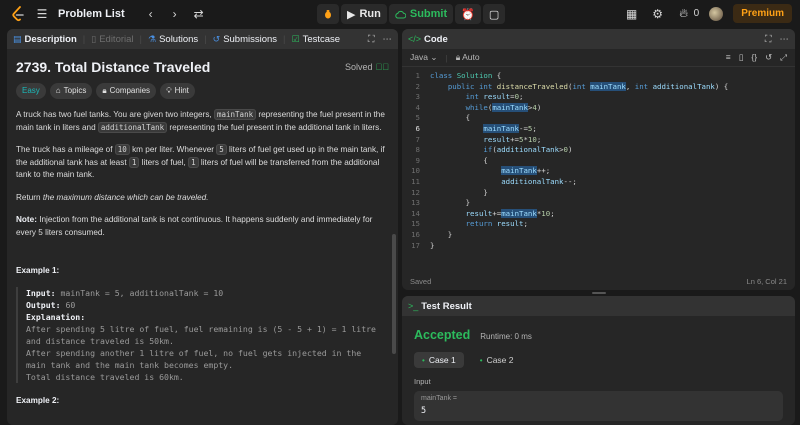  Describe the element at coordinates (440, 306) in the screenshot. I see `tab-test-result: >_ Test Result` at that location.